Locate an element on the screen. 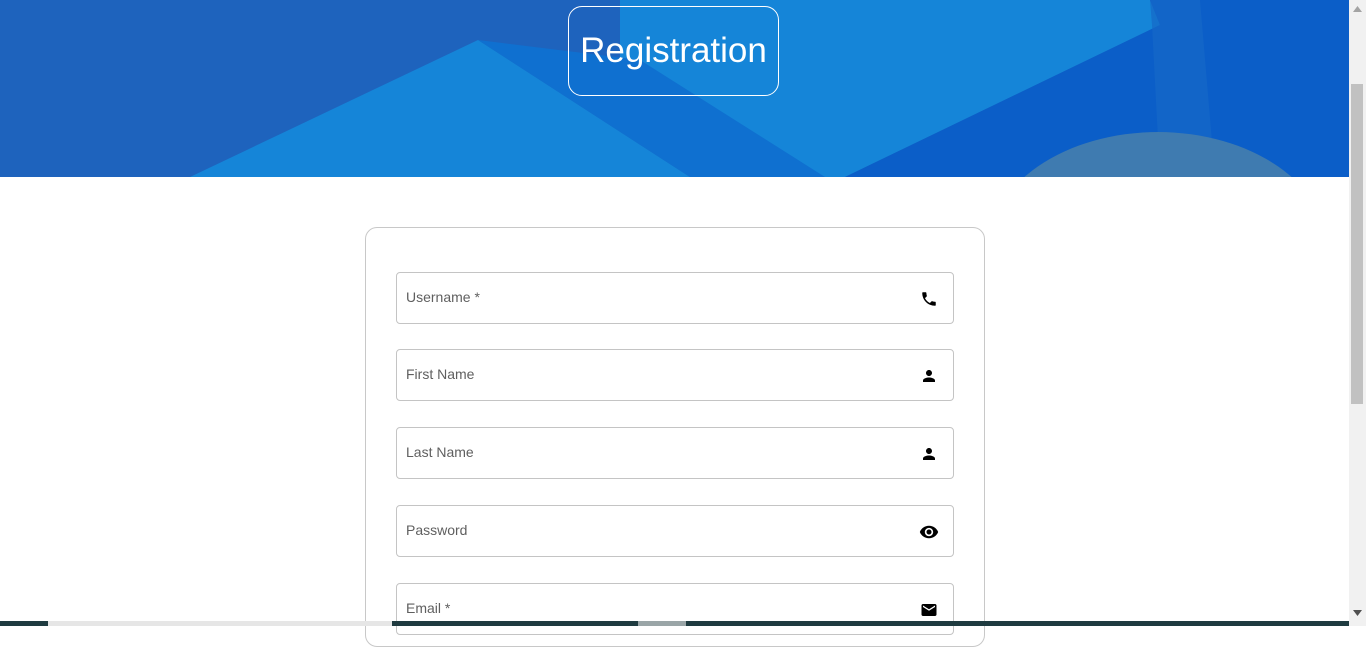  password-field: Password is located at coordinates (675, 531).